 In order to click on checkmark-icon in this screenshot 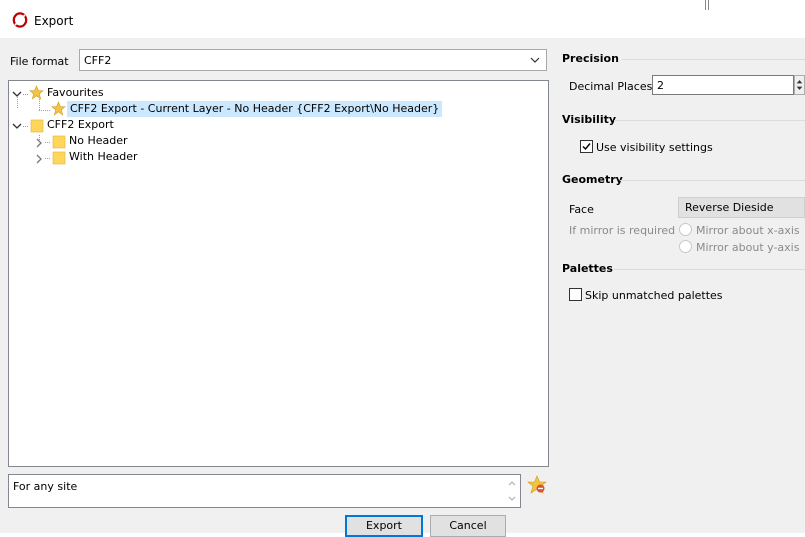, I will do `click(586, 147)`.